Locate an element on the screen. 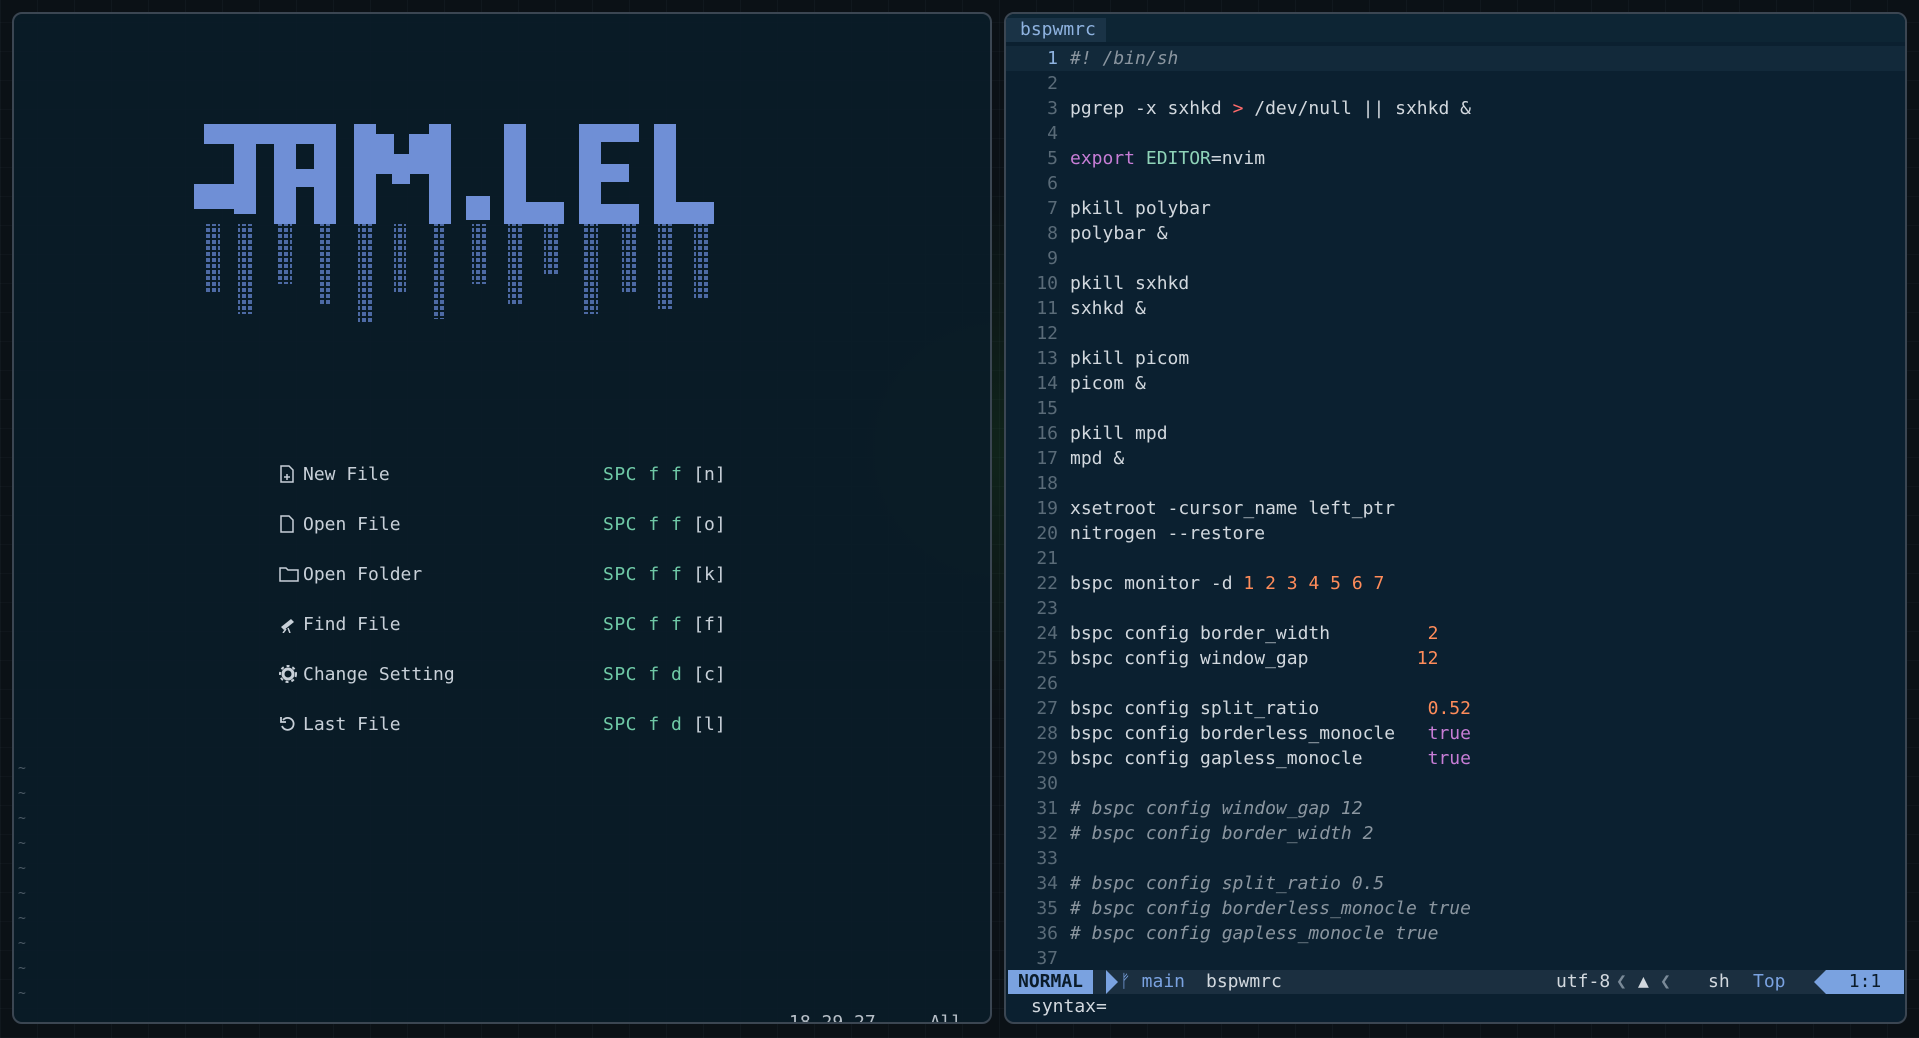 Image resolution: width=1919 pixels, height=1038 pixels. code-line: 21 is located at coordinates (1455, 558).